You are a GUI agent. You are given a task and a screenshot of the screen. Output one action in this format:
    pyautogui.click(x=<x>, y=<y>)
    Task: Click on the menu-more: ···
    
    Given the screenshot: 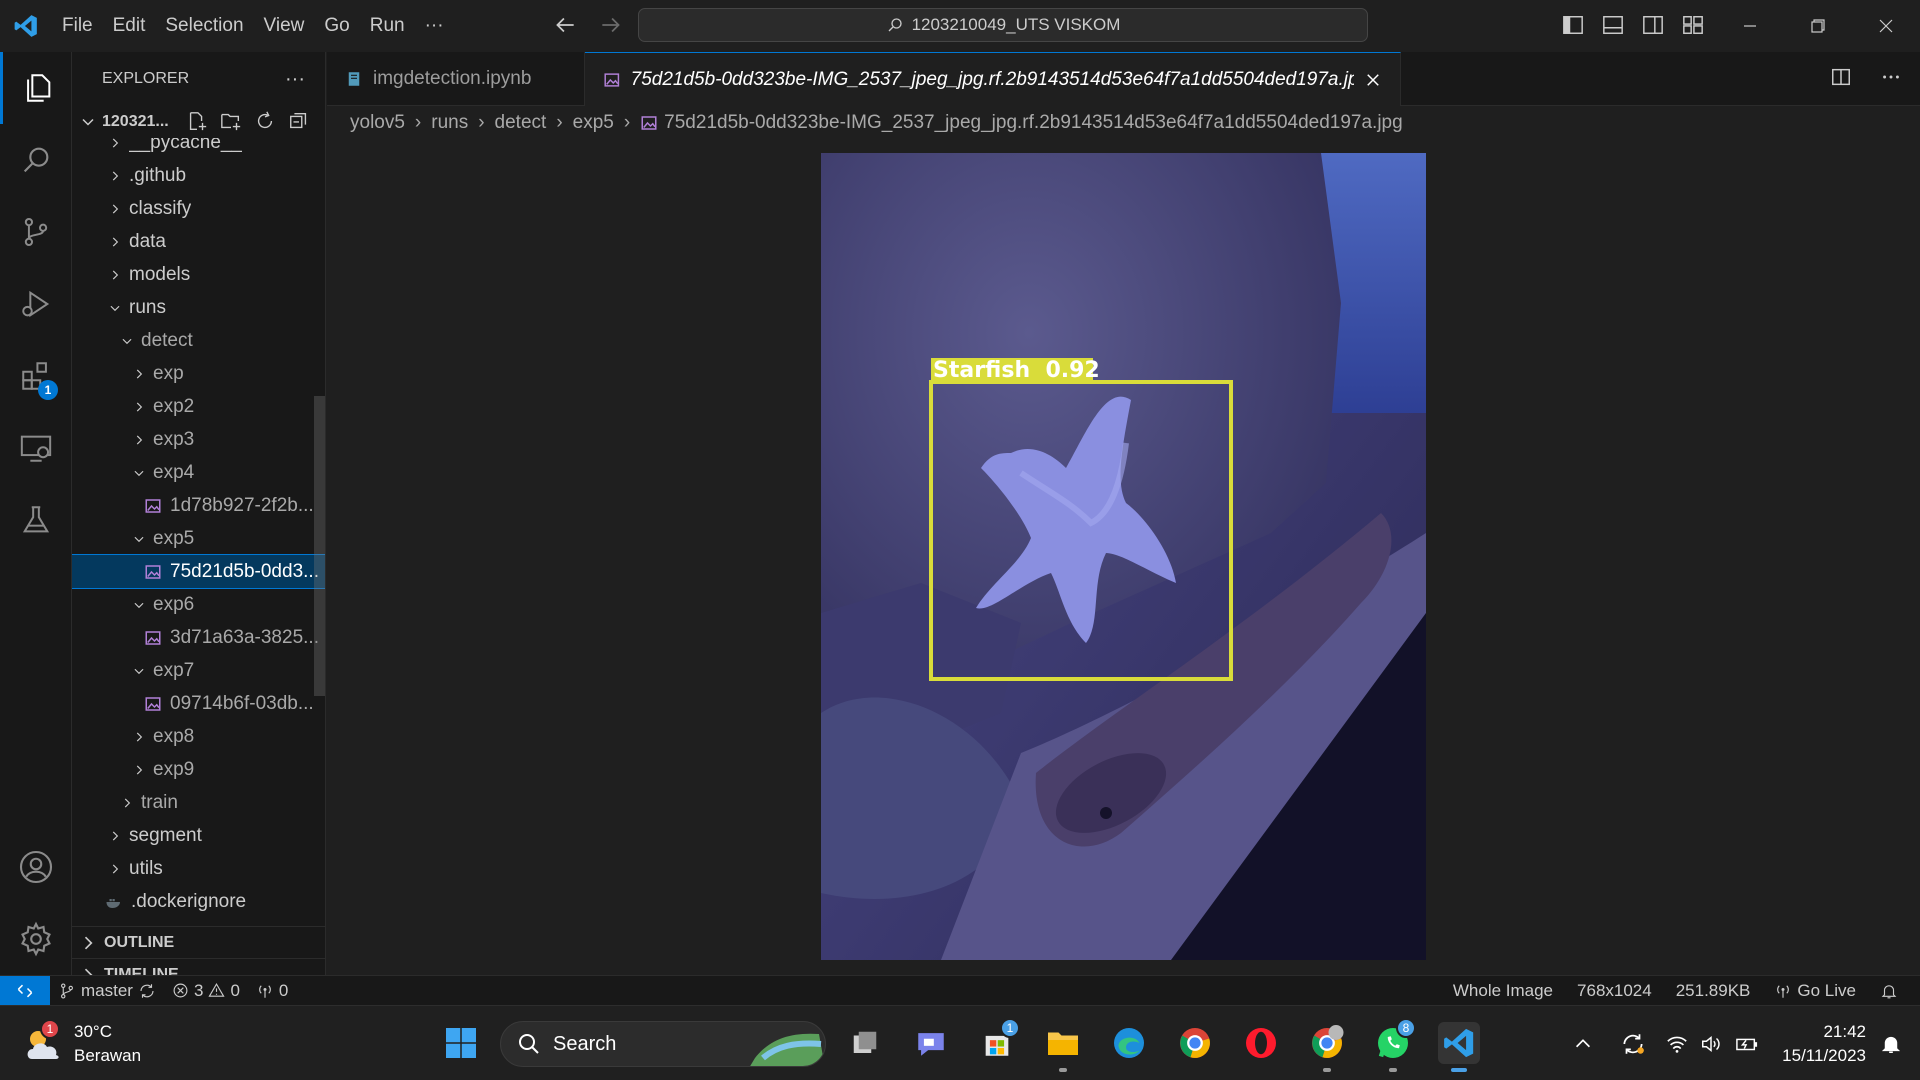 What is the action you would take?
    pyautogui.click(x=434, y=26)
    